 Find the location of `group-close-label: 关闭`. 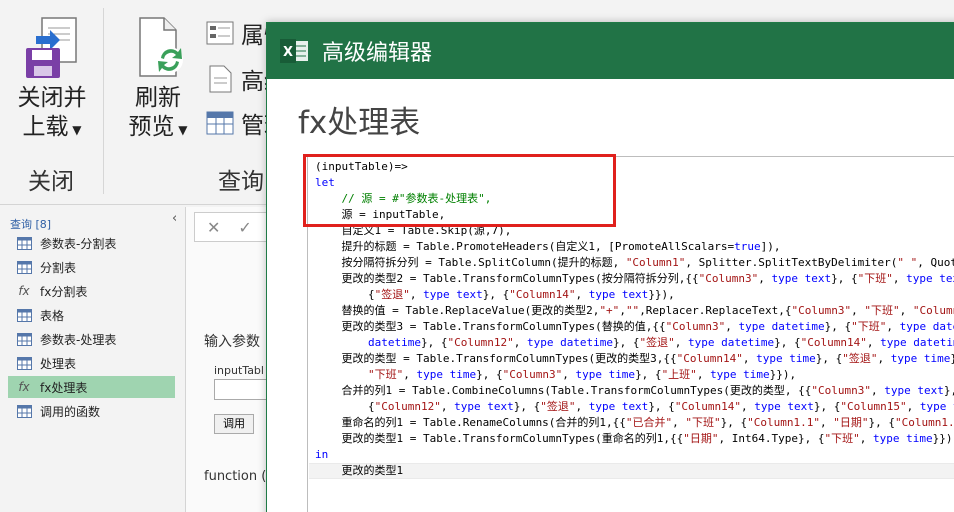

group-close-label: 关闭 is located at coordinates (51, 182).